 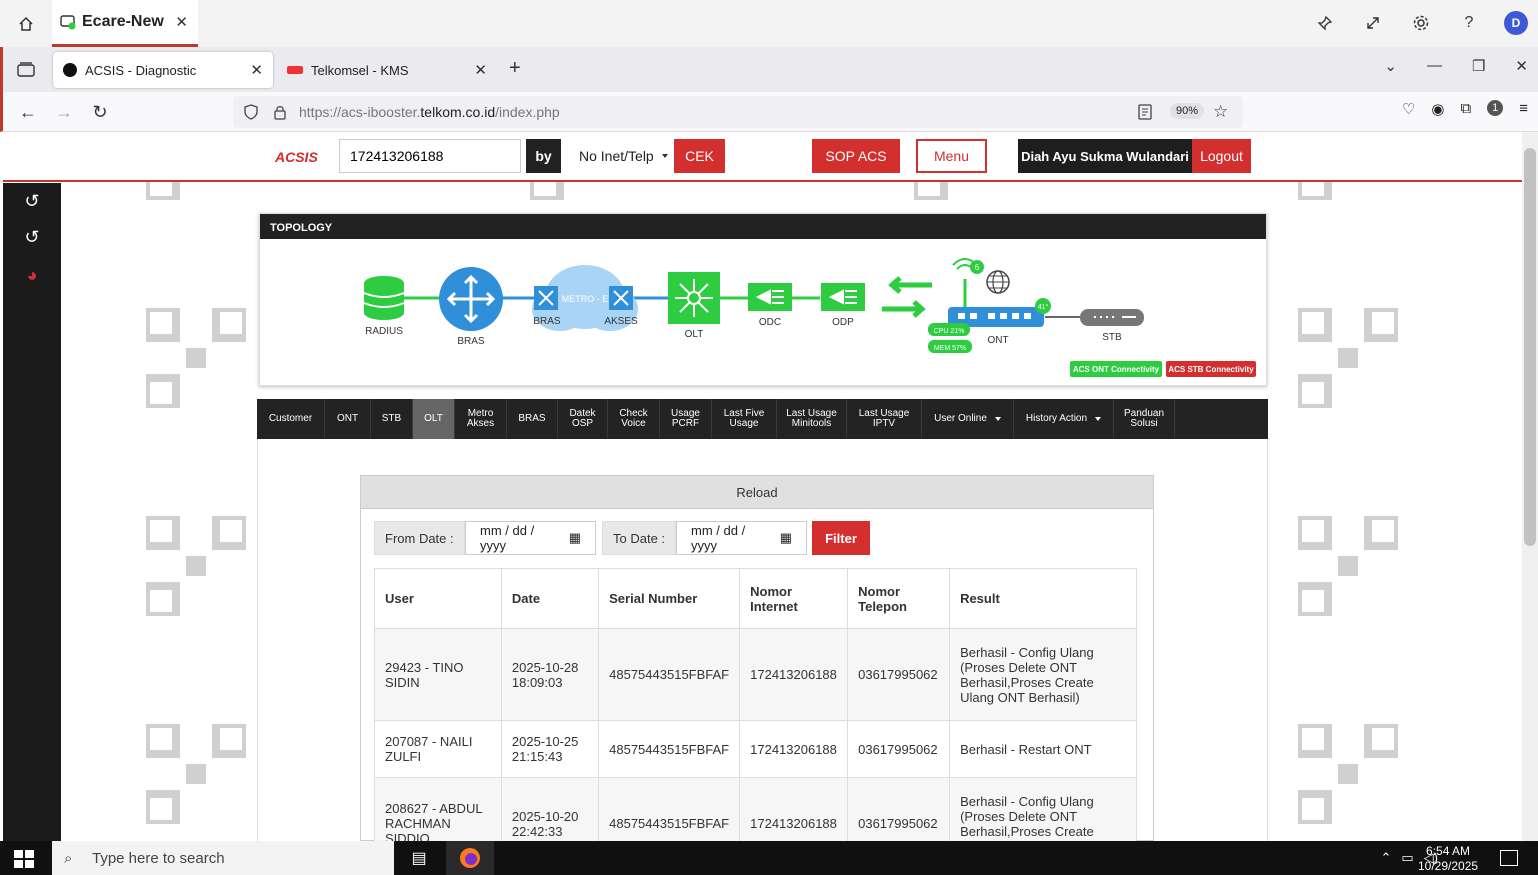 What do you see at coordinates (291, 419) in the screenshot?
I see `tab-customer: Customer` at bounding box center [291, 419].